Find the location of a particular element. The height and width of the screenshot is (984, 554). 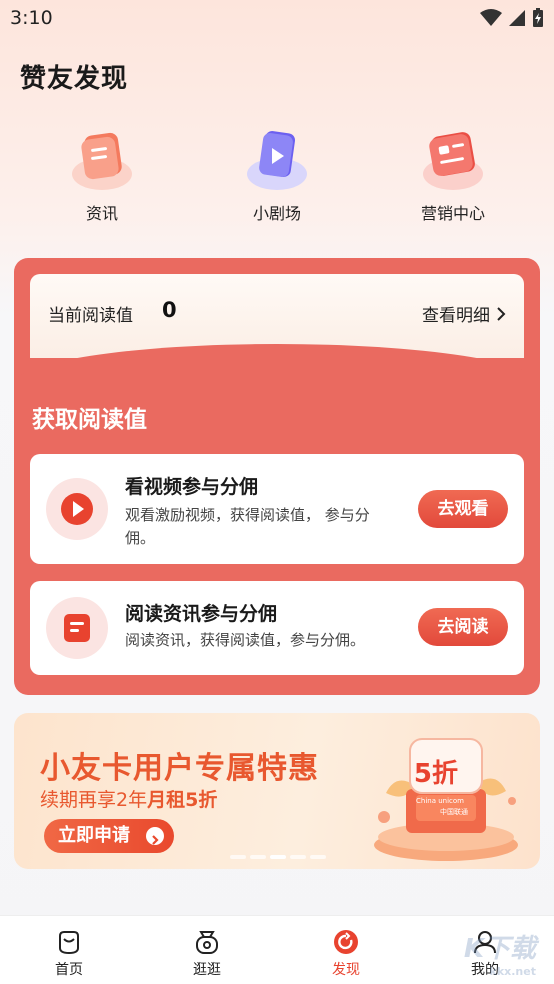

home-icon is located at coordinates (69, 942).